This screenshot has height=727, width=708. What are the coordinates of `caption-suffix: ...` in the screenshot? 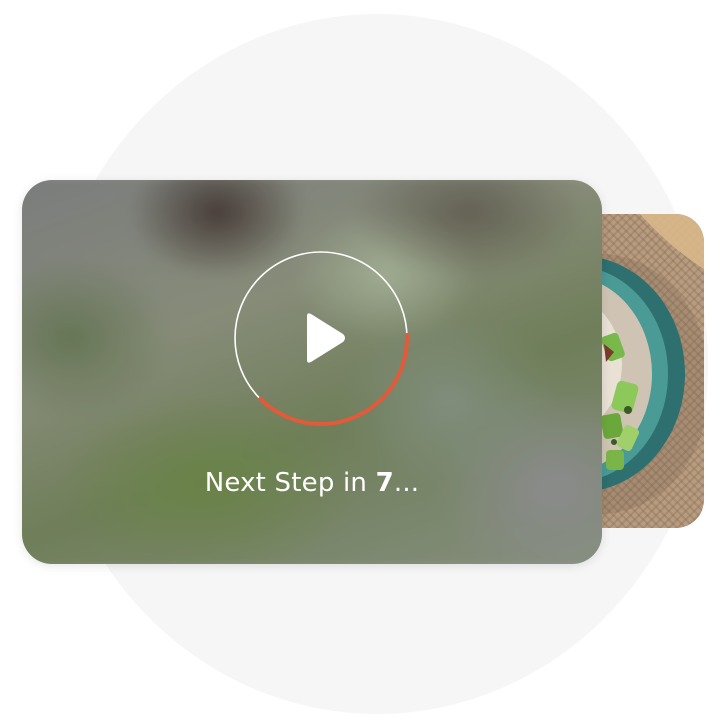 It's located at (406, 483).